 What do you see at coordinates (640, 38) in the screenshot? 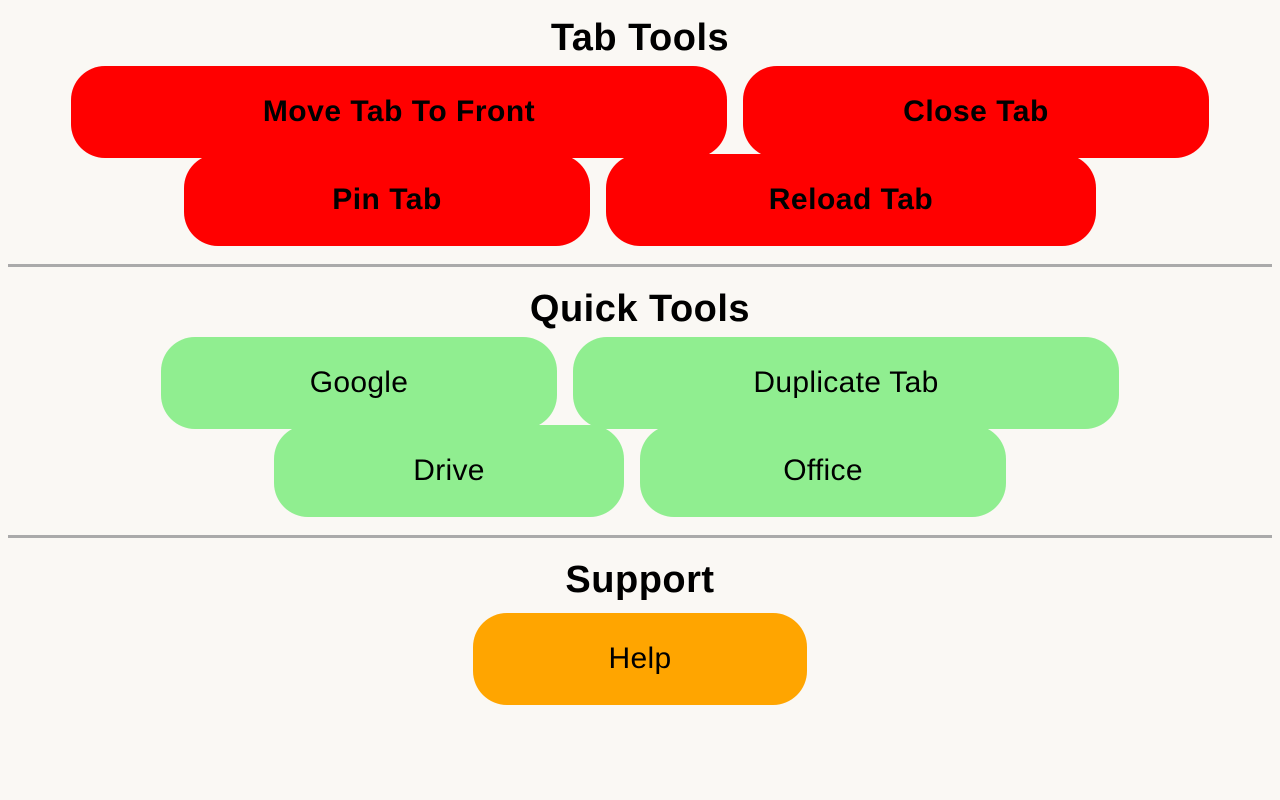
I see `section-title-tab-tools: Tab Tools` at bounding box center [640, 38].